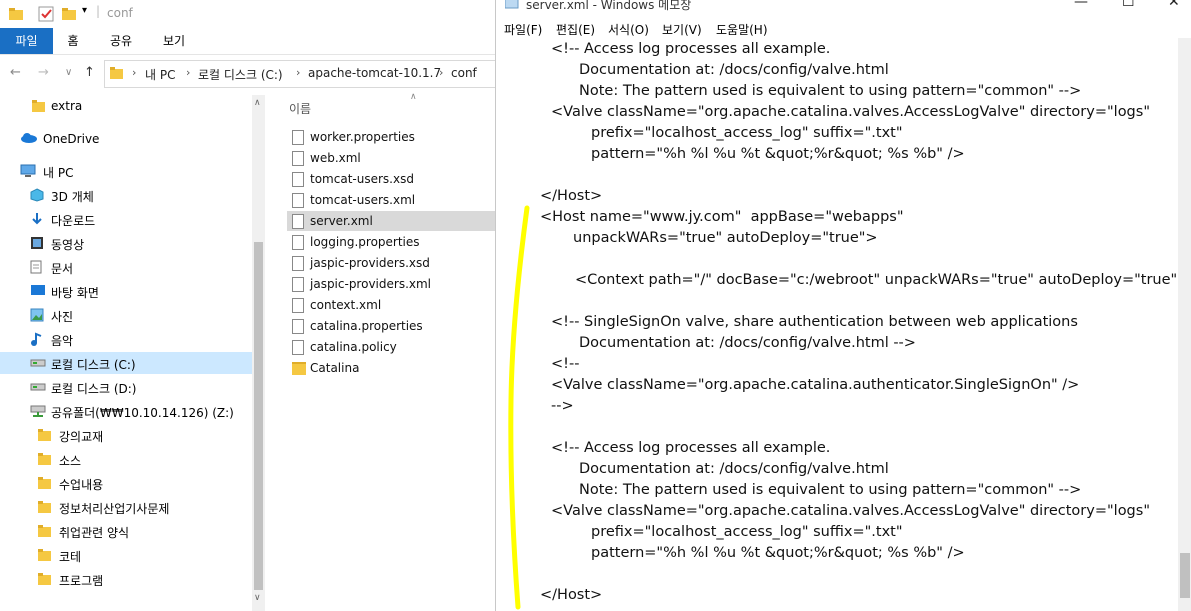  I want to click on nav-item: 음악, so click(126, 339).